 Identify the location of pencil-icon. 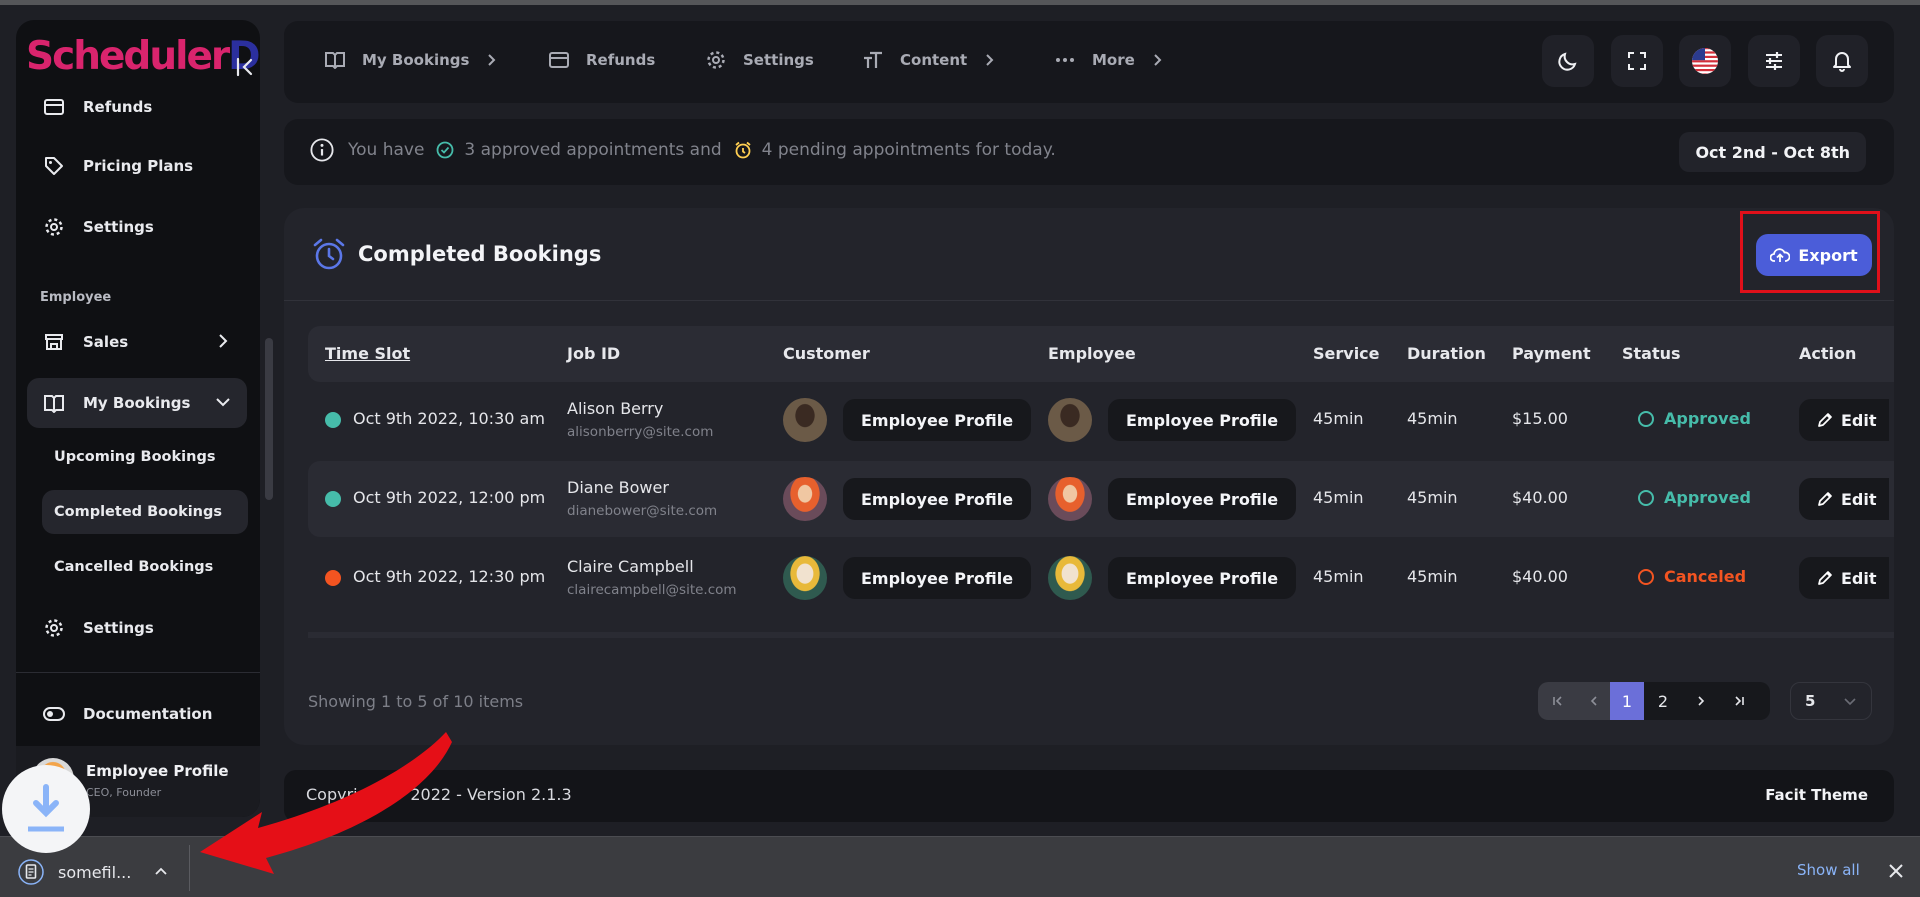
(1825, 578).